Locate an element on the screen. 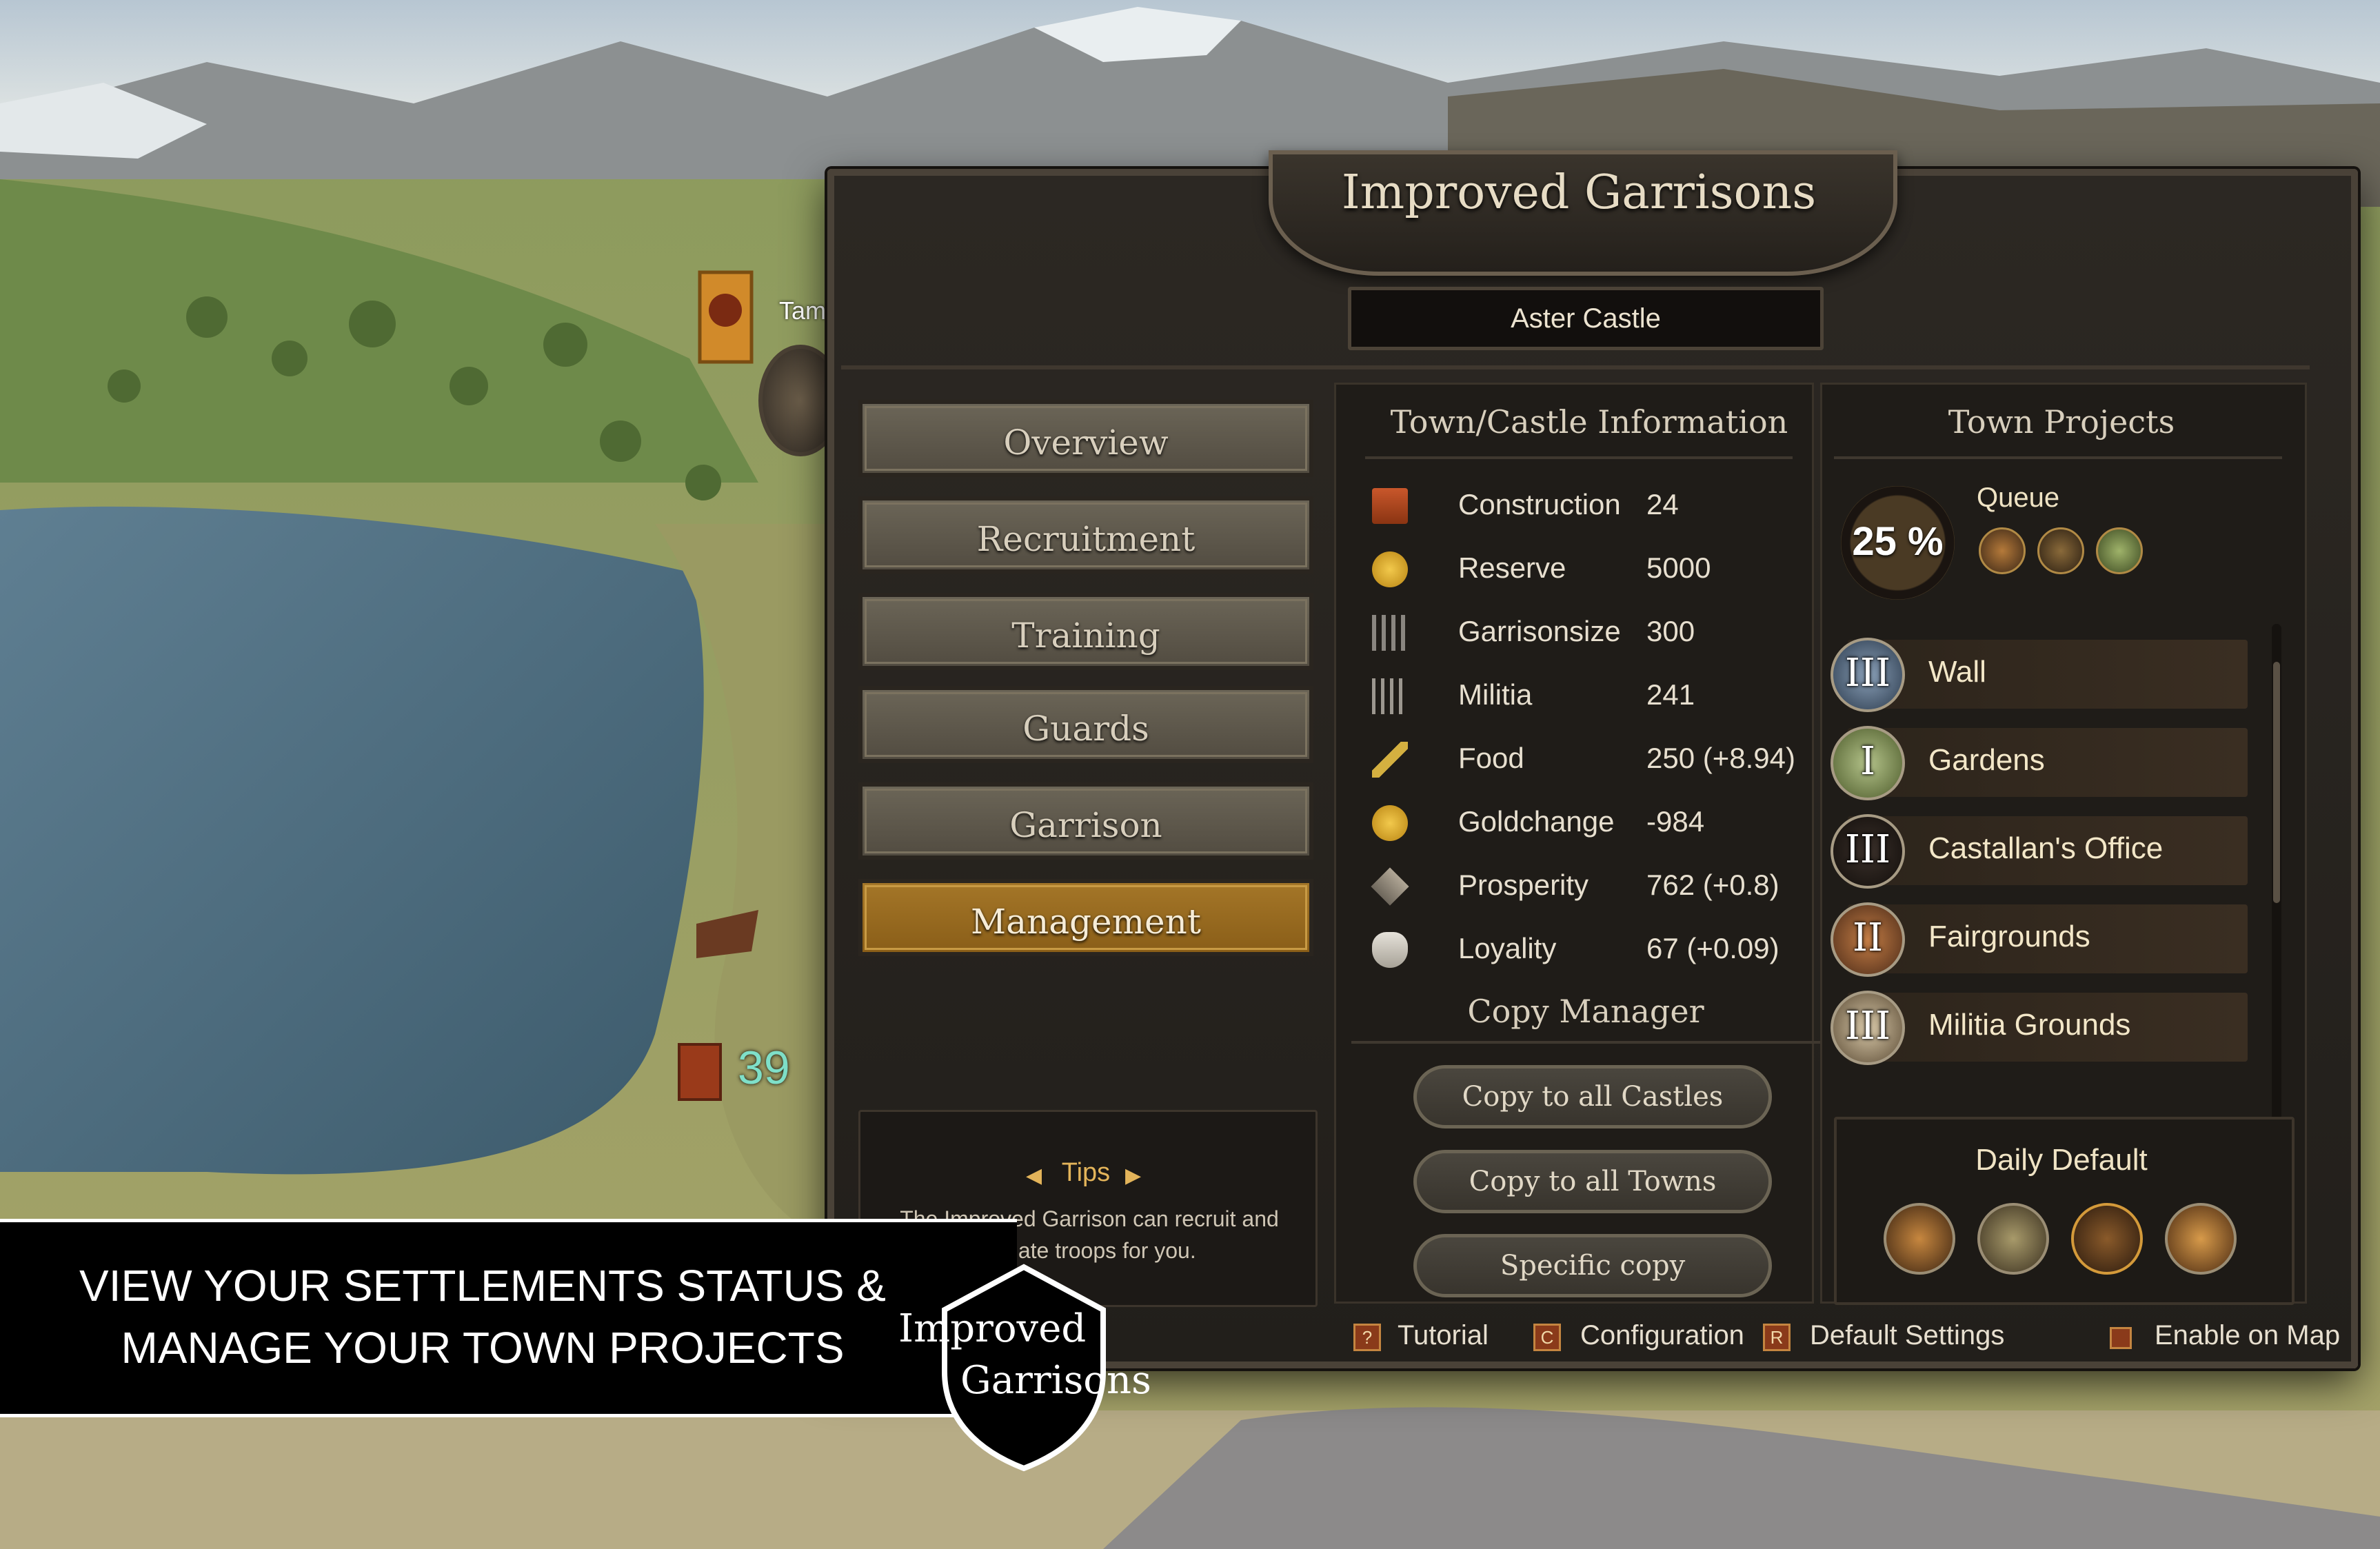 This screenshot has width=2380, height=1549. spears-icon is located at coordinates (1390, 633).